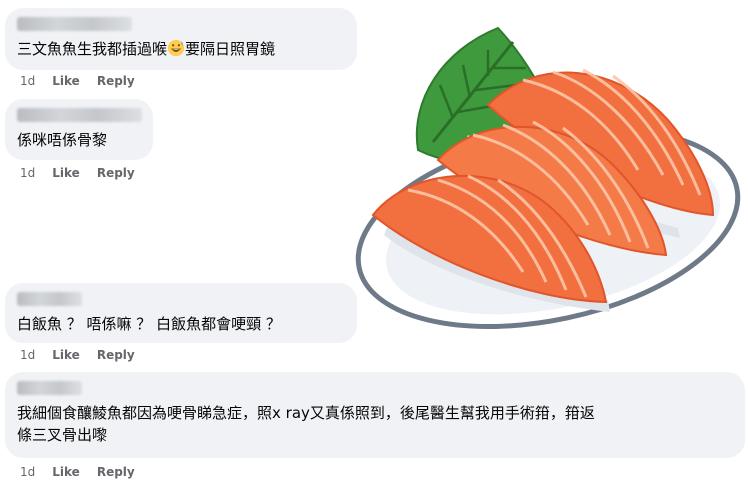 This screenshot has height=487, width=748. What do you see at coordinates (146, 48) in the screenshot?
I see `comment-text: 三文魚魚生我都插過喉 要隔日照胃鏡` at bounding box center [146, 48].